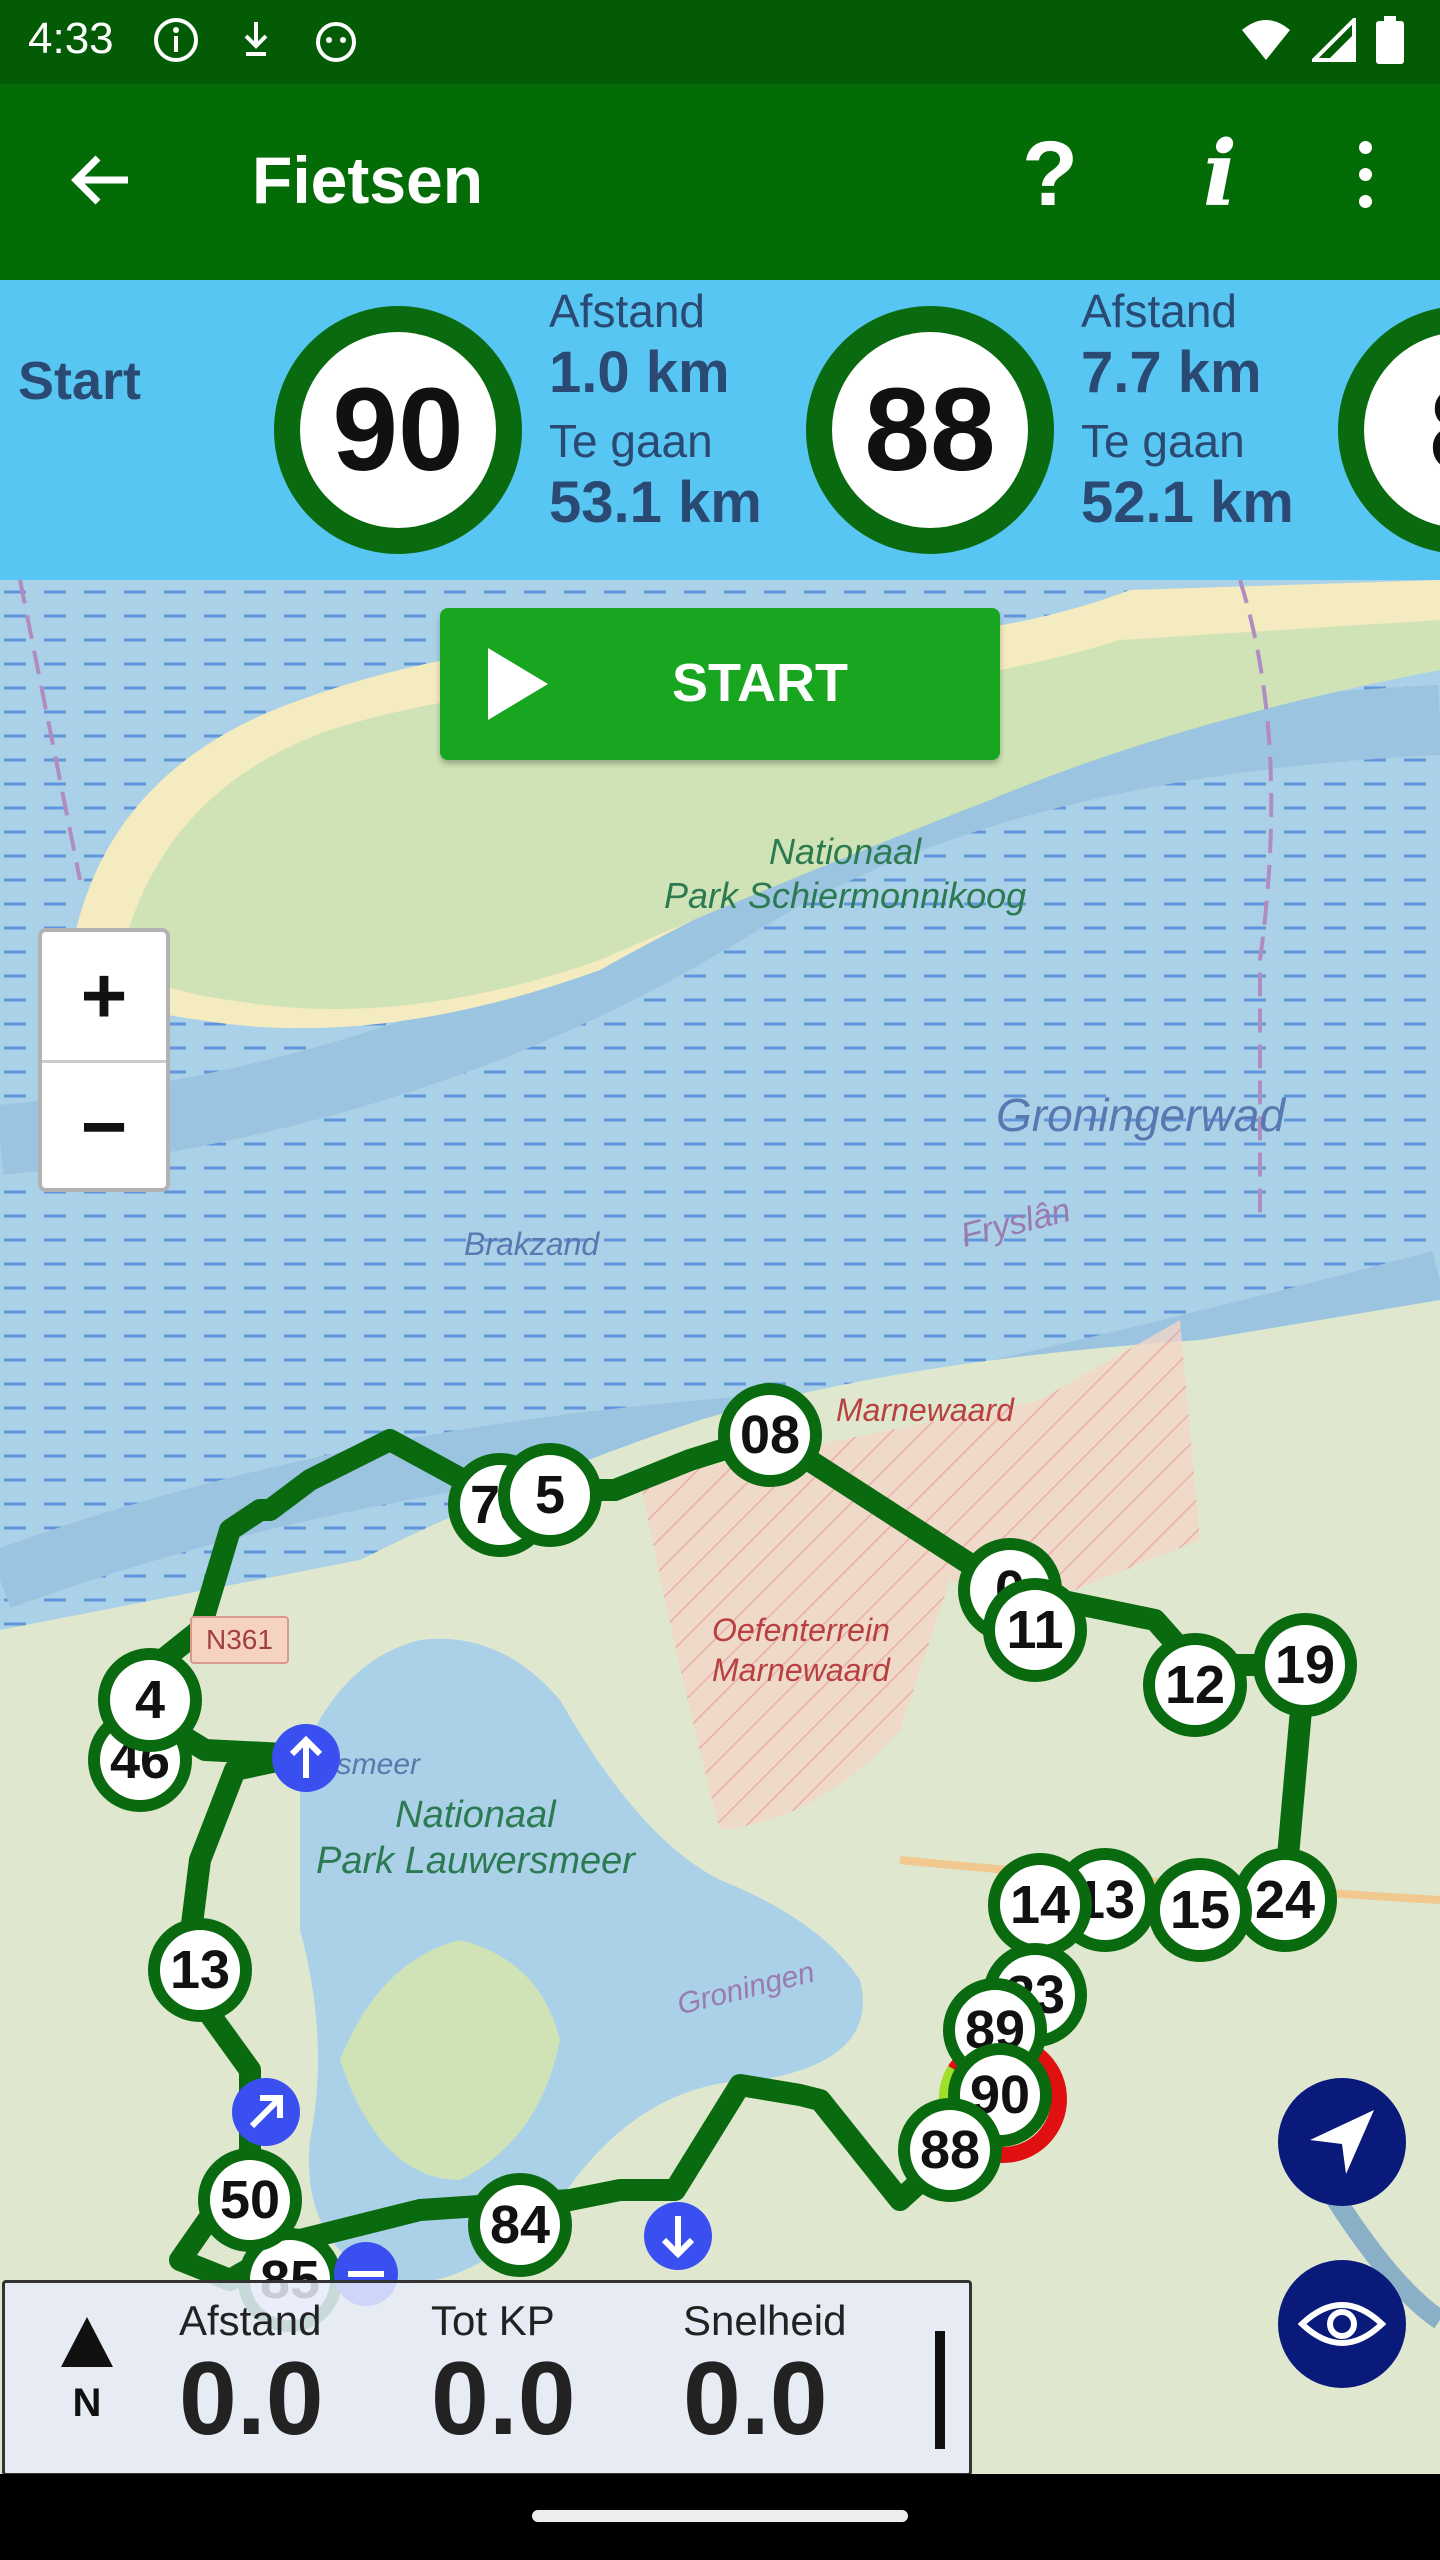 Image resolution: width=1440 pixels, height=2560 pixels. Describe the element at coordinates (950, 2150) in the screenshot. I see `route-marker-88: 88` at that location.